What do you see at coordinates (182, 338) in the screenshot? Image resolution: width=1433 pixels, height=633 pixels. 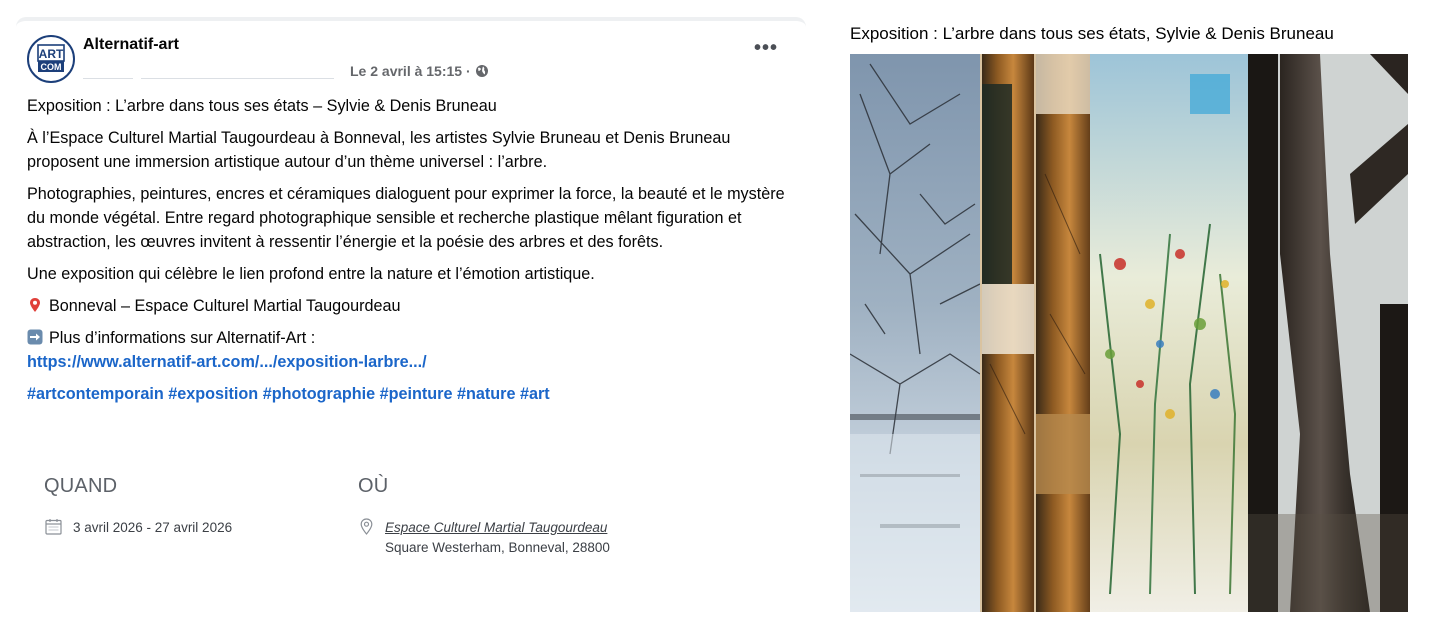 I see `info-text: Plus d’informations sur Alternatif-Art :` at bounding box center [182, 338].